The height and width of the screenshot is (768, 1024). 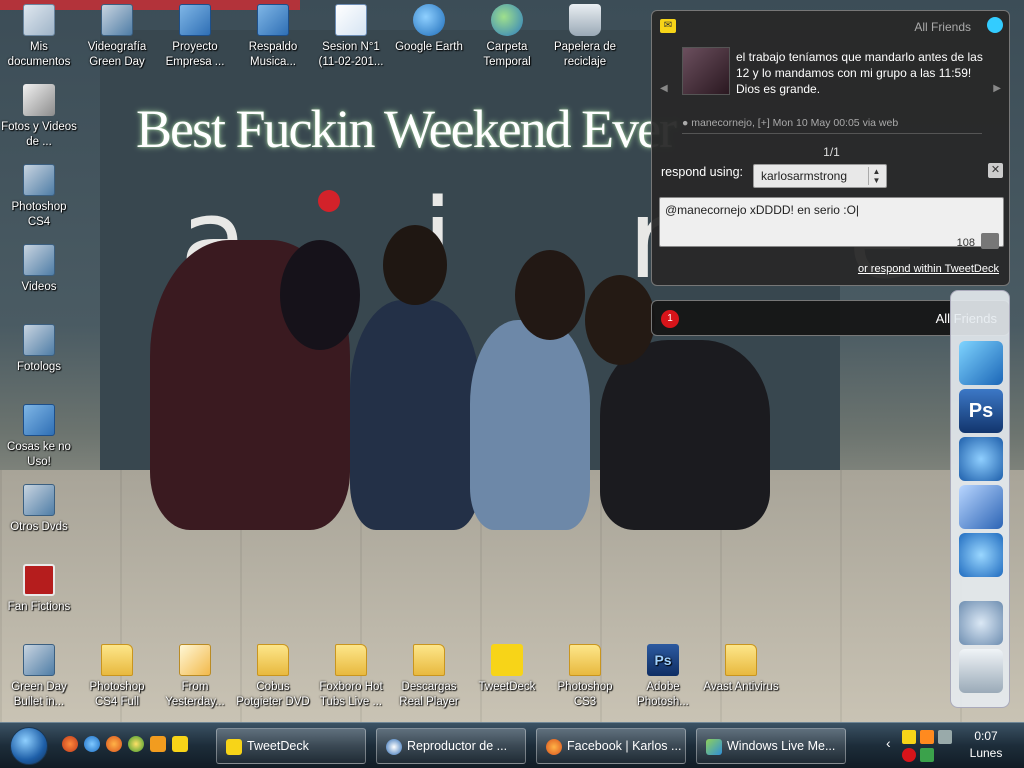 What do you see at coordinates (39, 37) in the screenshot?
I see `desktop-icon-mis-documentos: Mis documentos` at bounding box center [39, 37].